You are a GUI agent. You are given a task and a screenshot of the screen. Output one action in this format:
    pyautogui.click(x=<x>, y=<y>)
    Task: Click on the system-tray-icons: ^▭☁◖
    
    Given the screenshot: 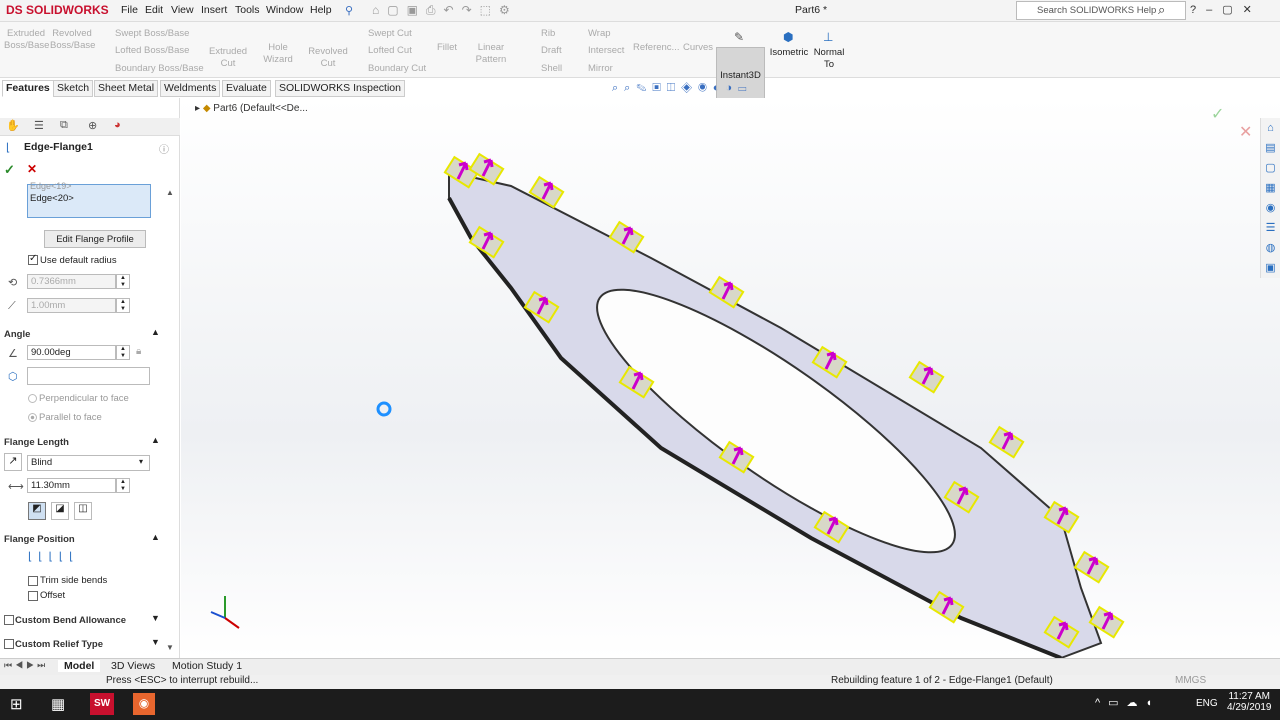 What is the action you would take?
    pyautogui.click(x=1127, y=702)
    